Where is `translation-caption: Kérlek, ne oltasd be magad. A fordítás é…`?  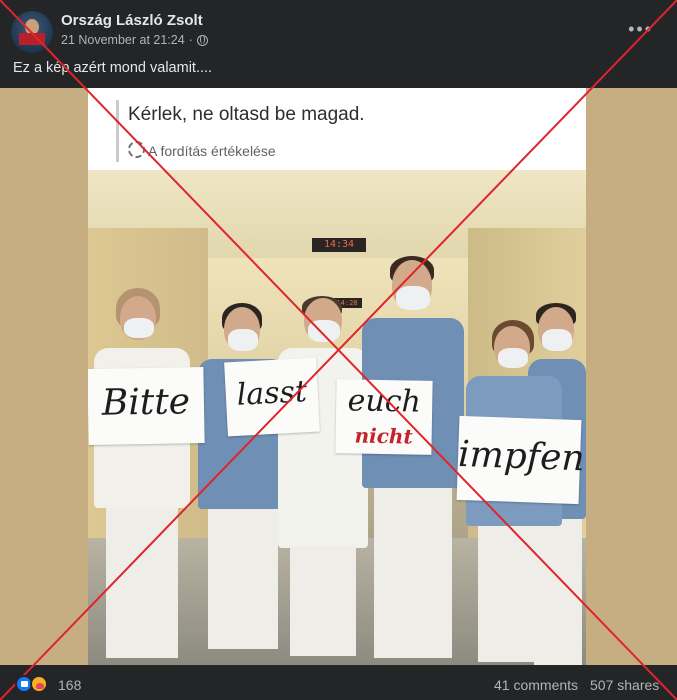
translation-caption: Kérlek, ne oltasd be magad. A fordítás é… is located at coordinates (337, 129).